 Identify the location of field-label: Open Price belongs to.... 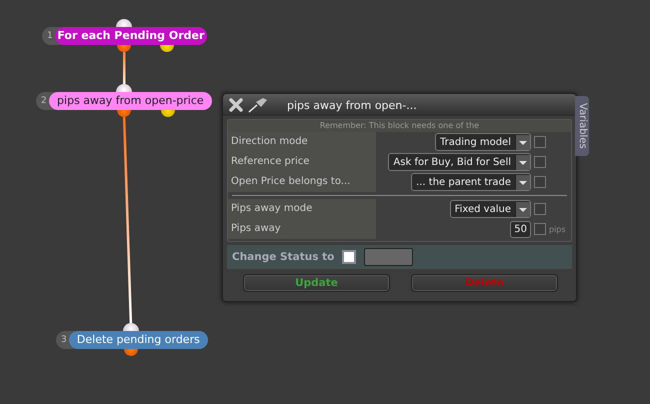
(302, 182).